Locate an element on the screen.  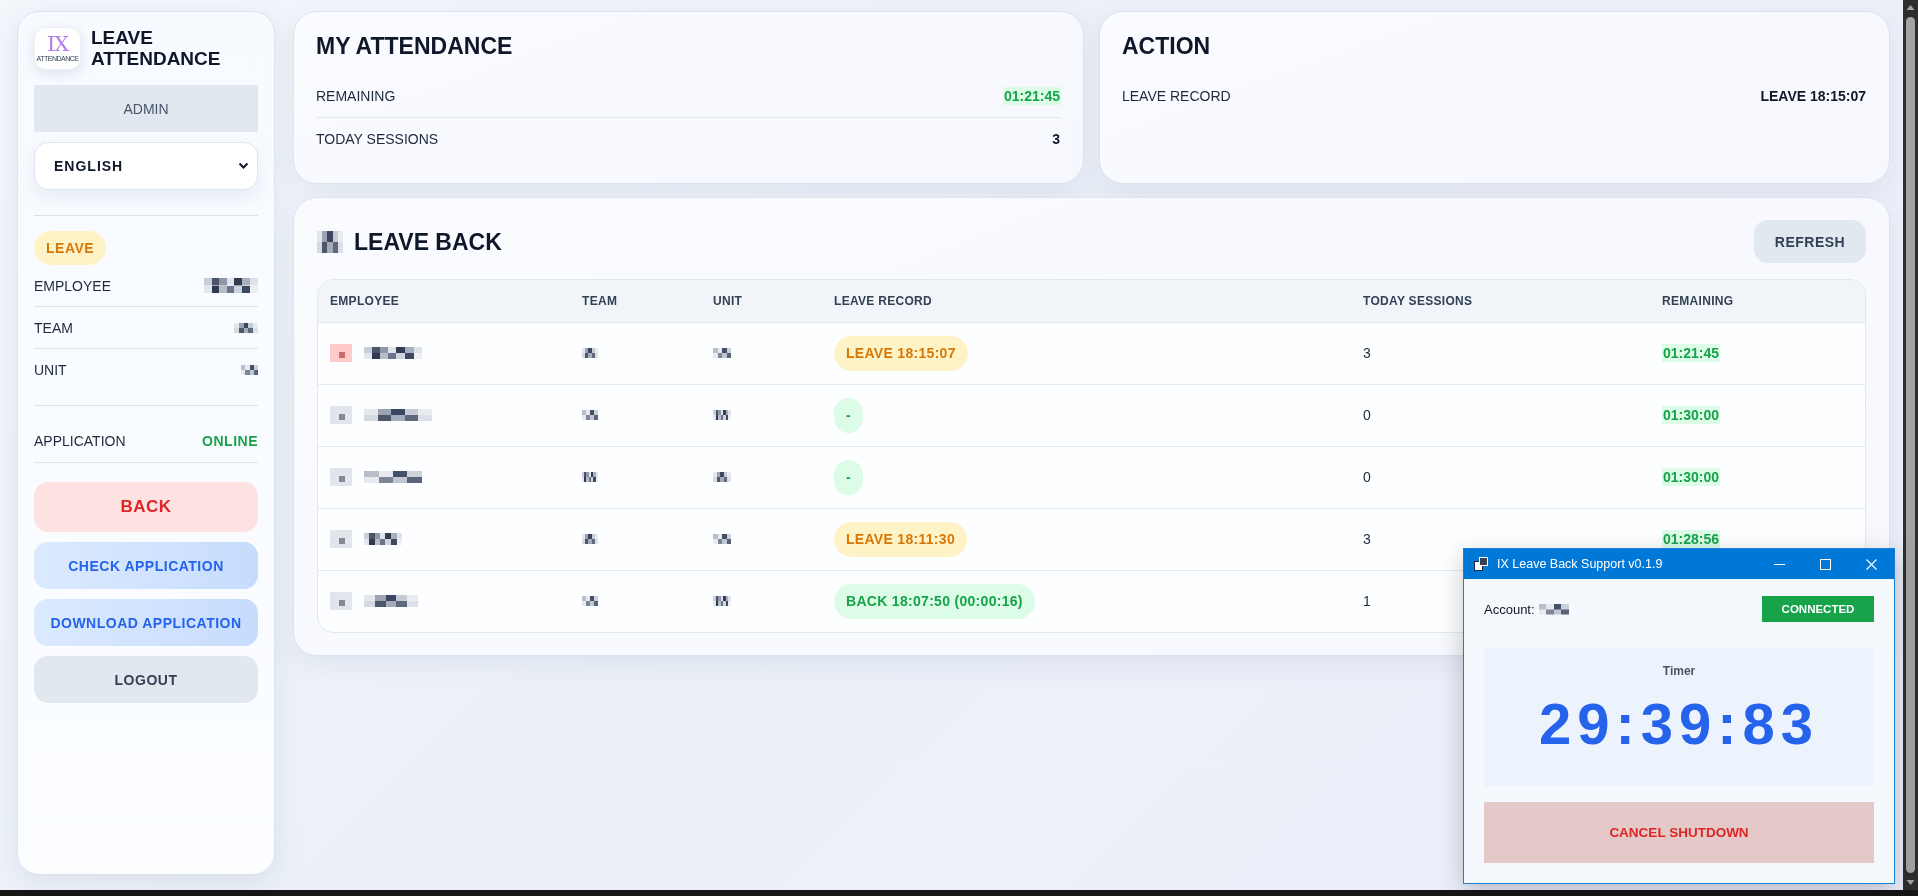
leave-record-badge: LEAVE 18:15:07 is located at coordinates (901, 353).